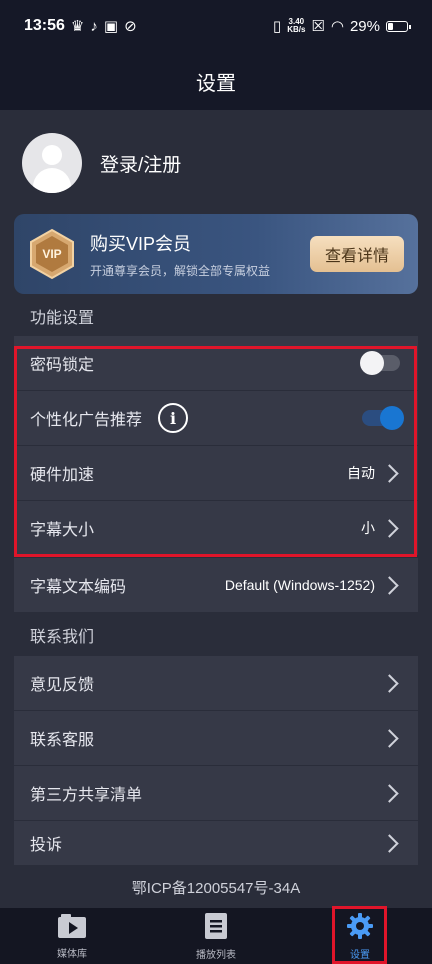  I want to click on hardware-acceleration-label: 硬件加速, so click(62, 475).